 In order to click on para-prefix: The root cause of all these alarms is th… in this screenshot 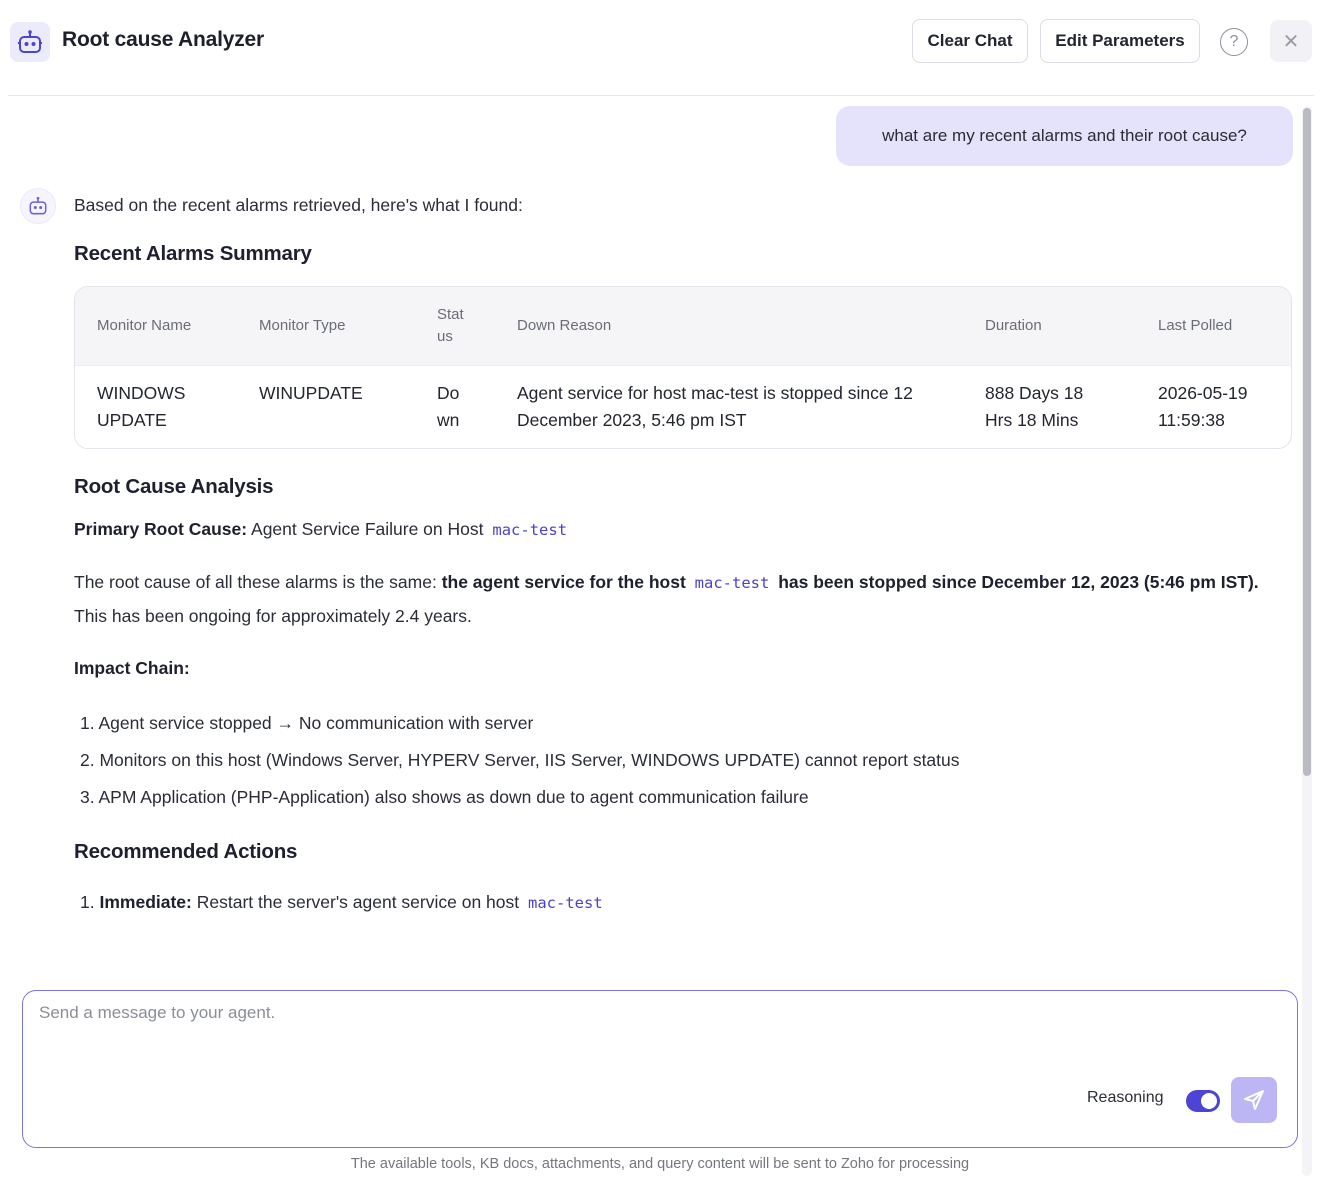, I will do `click(255, 581)`.